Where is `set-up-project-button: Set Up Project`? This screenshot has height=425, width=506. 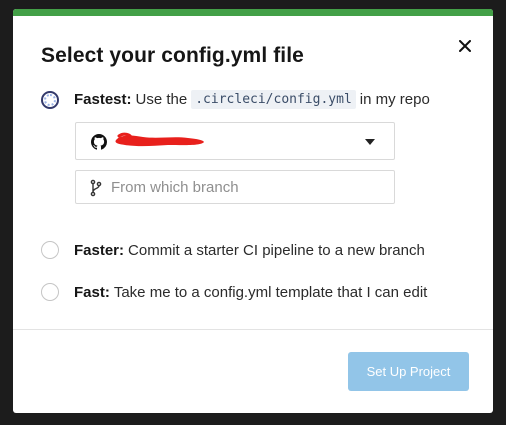 set-up-project-button: Set Up Project is located at coordinates (408, 371).